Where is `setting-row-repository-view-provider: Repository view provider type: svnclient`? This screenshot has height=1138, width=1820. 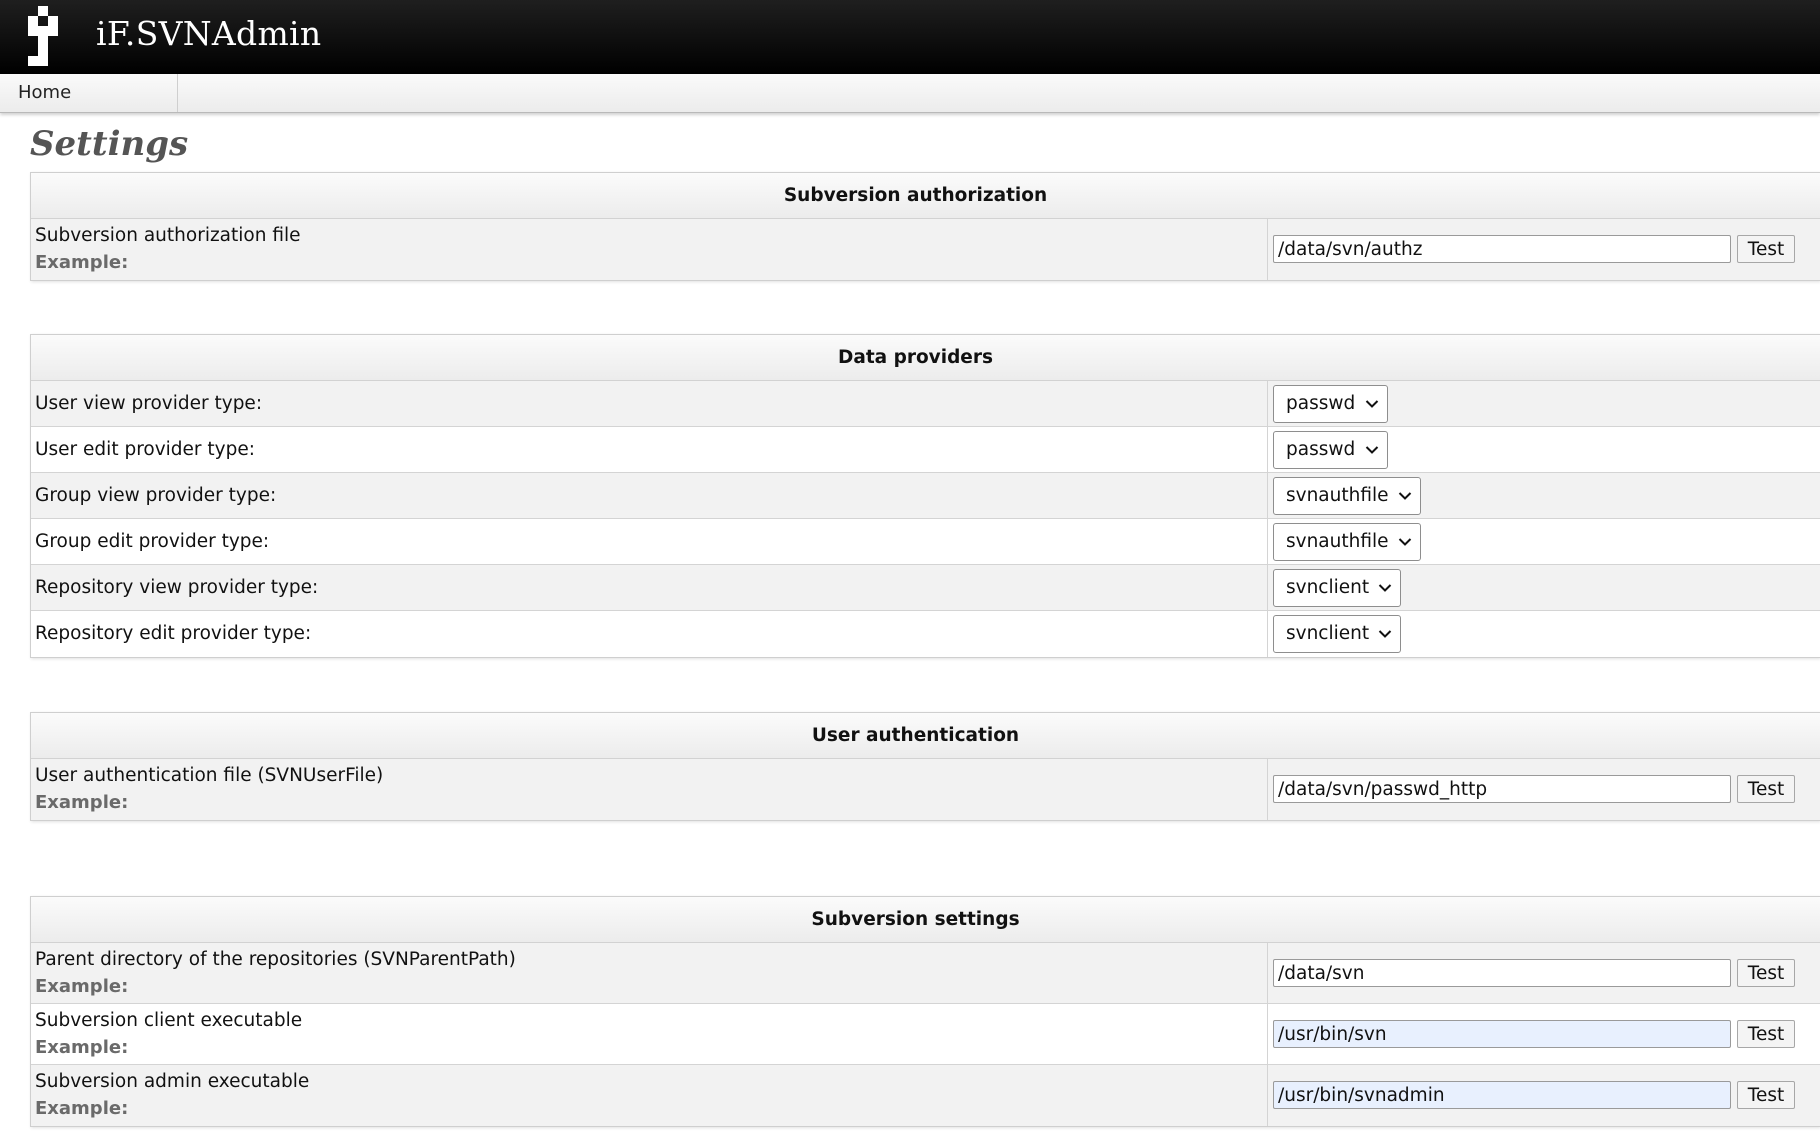
setting-row-repository-view-provider: Repository view provider type: svnclient is located at coordinates (925, 588).